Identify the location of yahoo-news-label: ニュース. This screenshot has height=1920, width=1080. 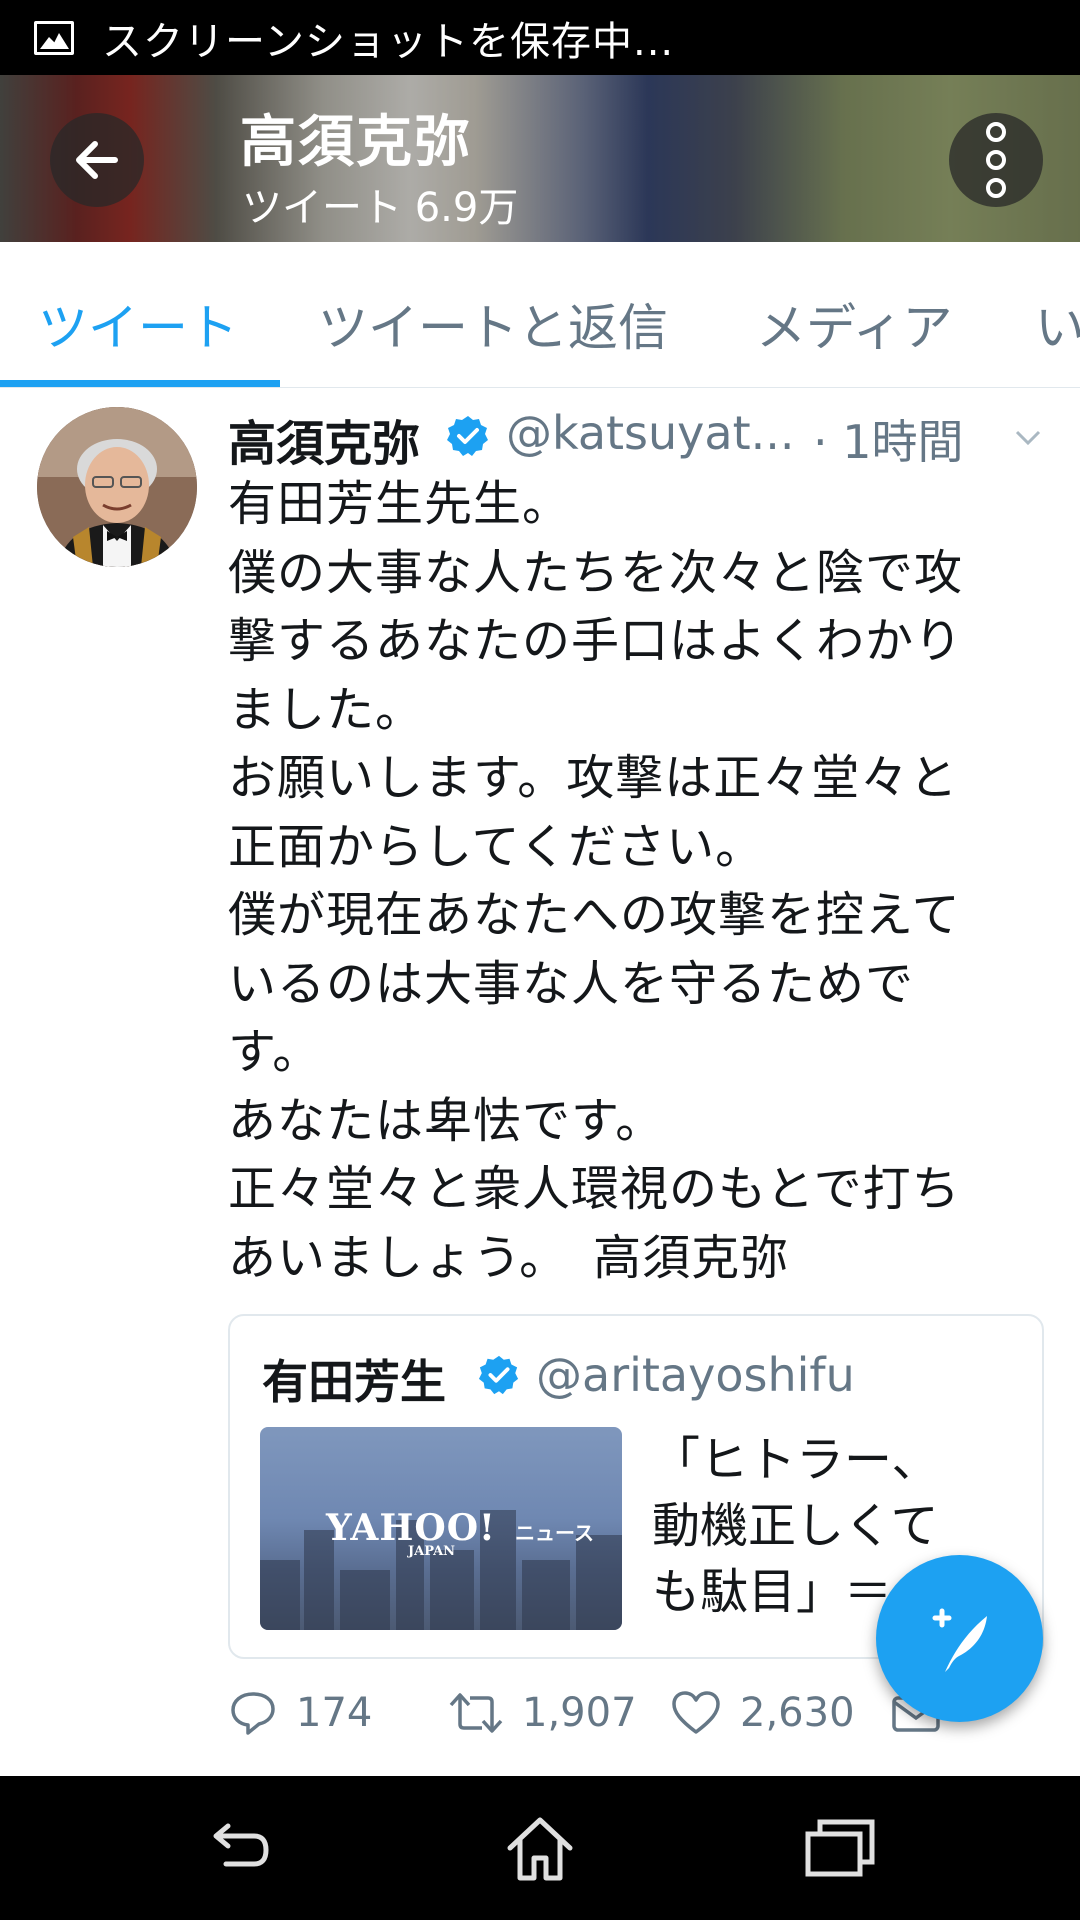
(554, 1533).